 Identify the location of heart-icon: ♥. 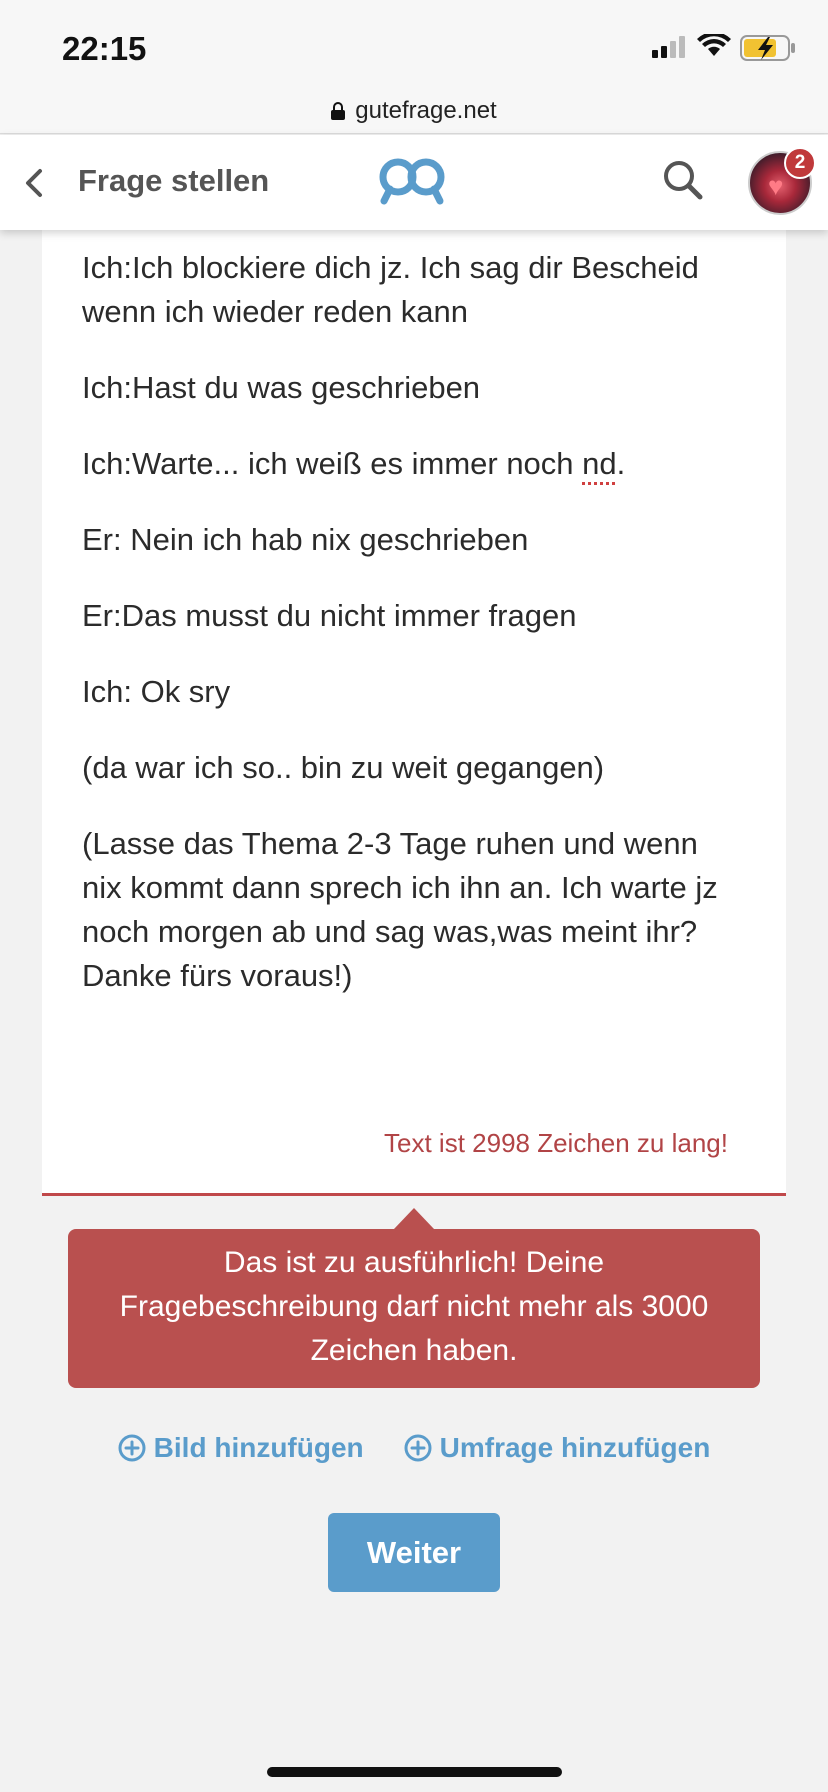
(776, 186).